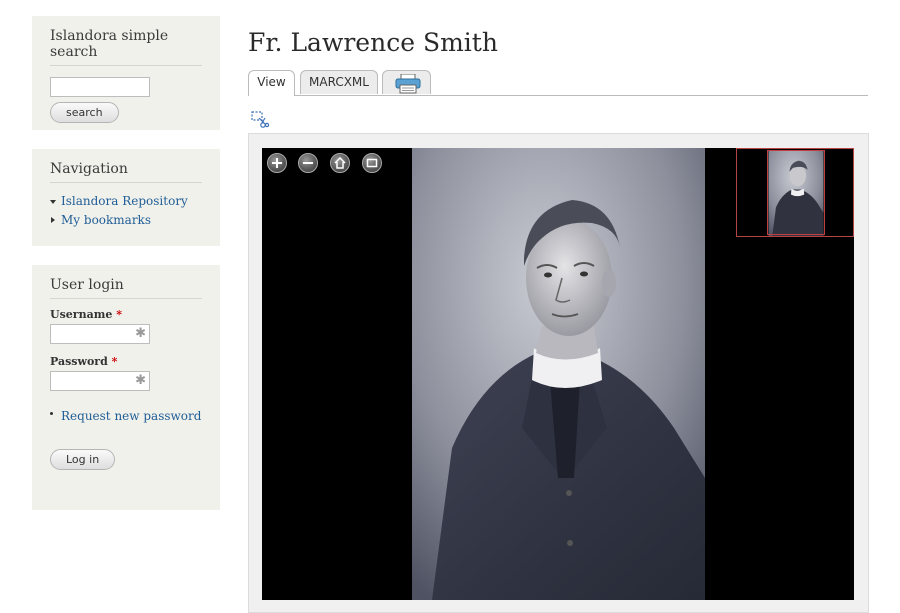 This screenshot has width=900, height=613. I want to click on printer-icon, so click(408, 84).